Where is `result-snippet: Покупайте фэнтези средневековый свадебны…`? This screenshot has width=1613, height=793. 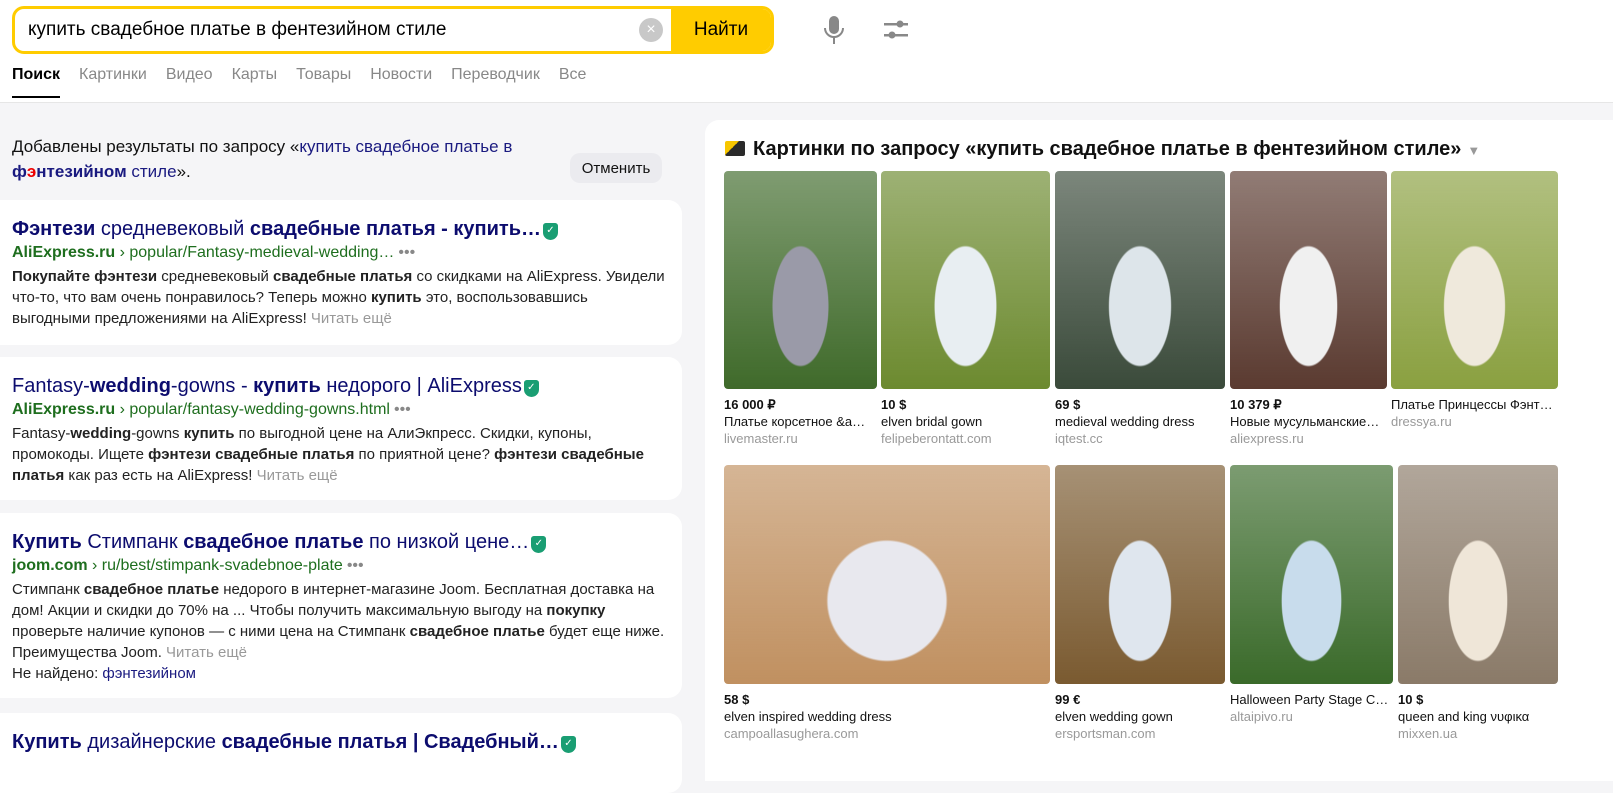
result-snippet: Покупайте фэнтези средневековый свадебны… is located at coordinates (338, 297).